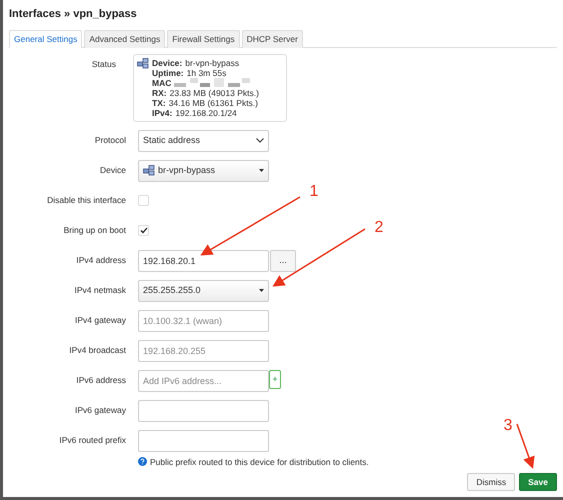 The height and width of the screenshot is (500, 563). I want to click on protocol-select: Static address, so click(203, 141).